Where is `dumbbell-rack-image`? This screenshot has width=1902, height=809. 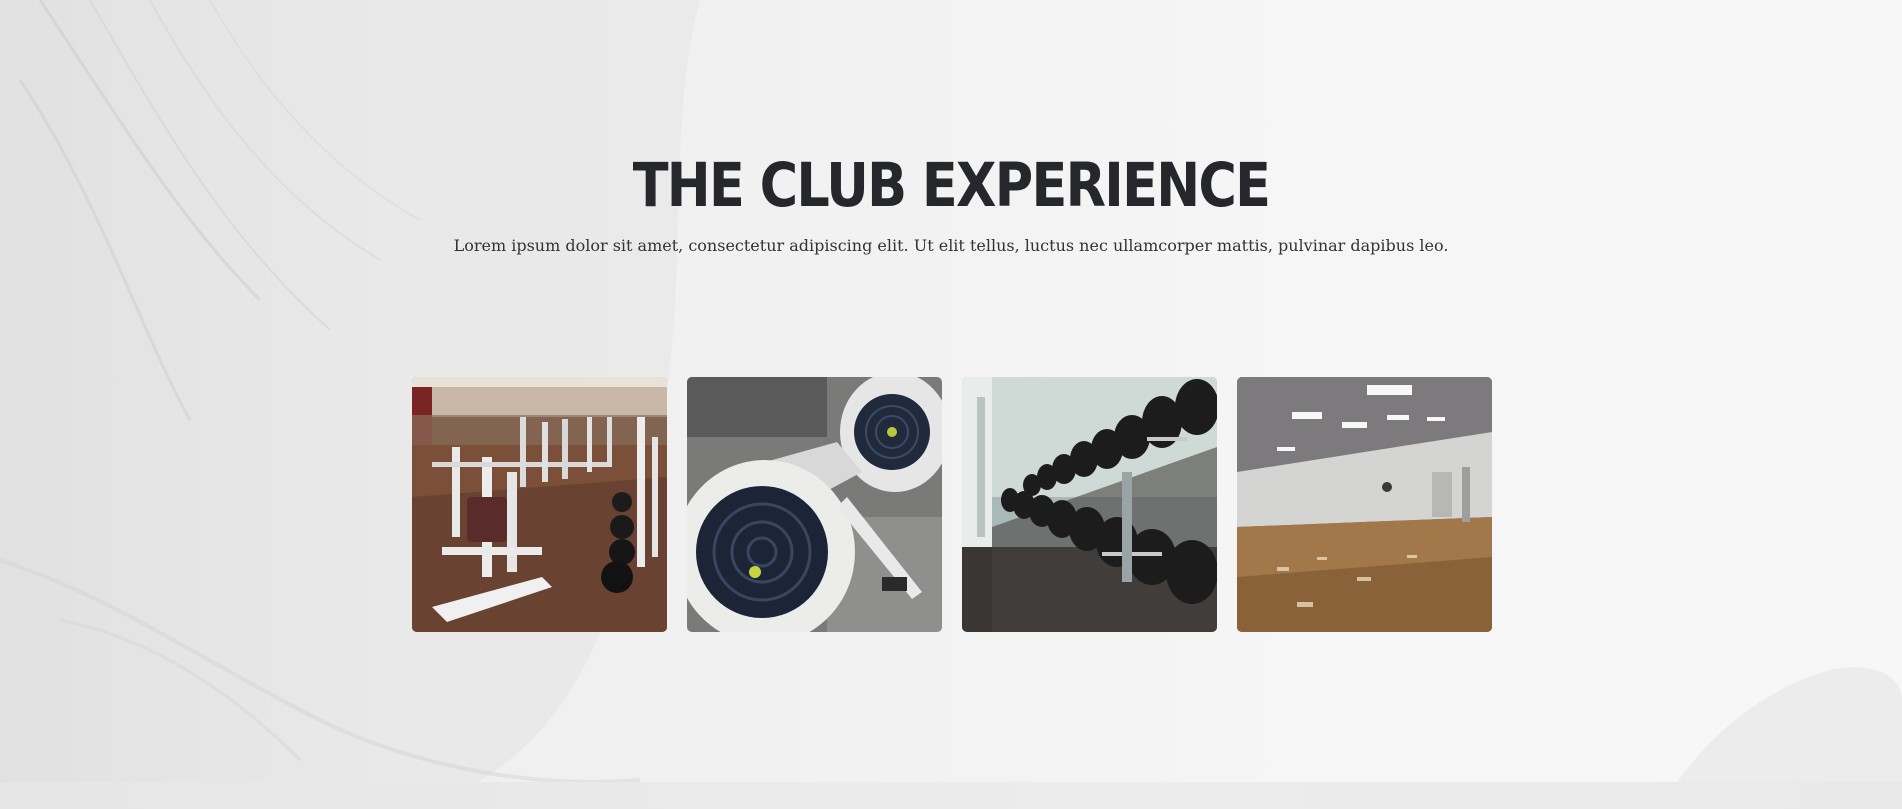
dumbbell-rack-image is located at coordinates (1089, 504).